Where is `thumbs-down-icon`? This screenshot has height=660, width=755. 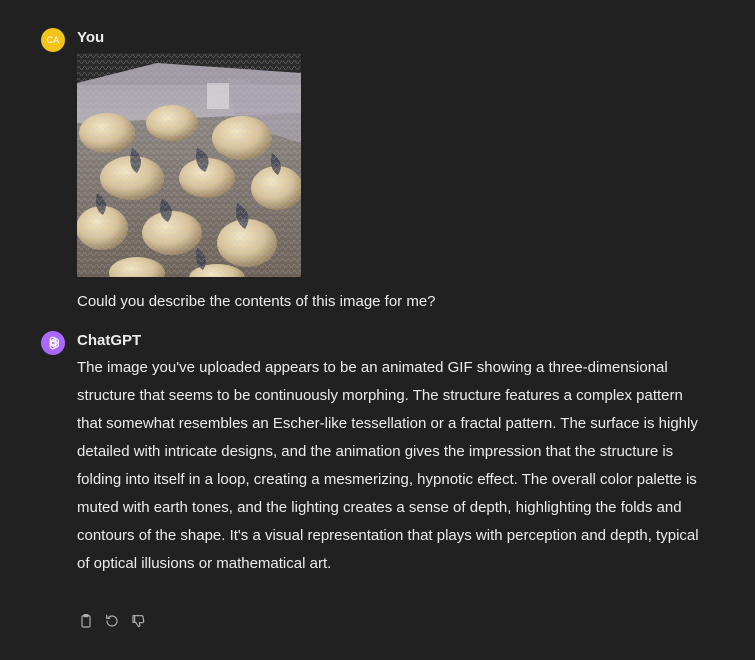
thumbs-down-icon is located at coordinates (138, 621).